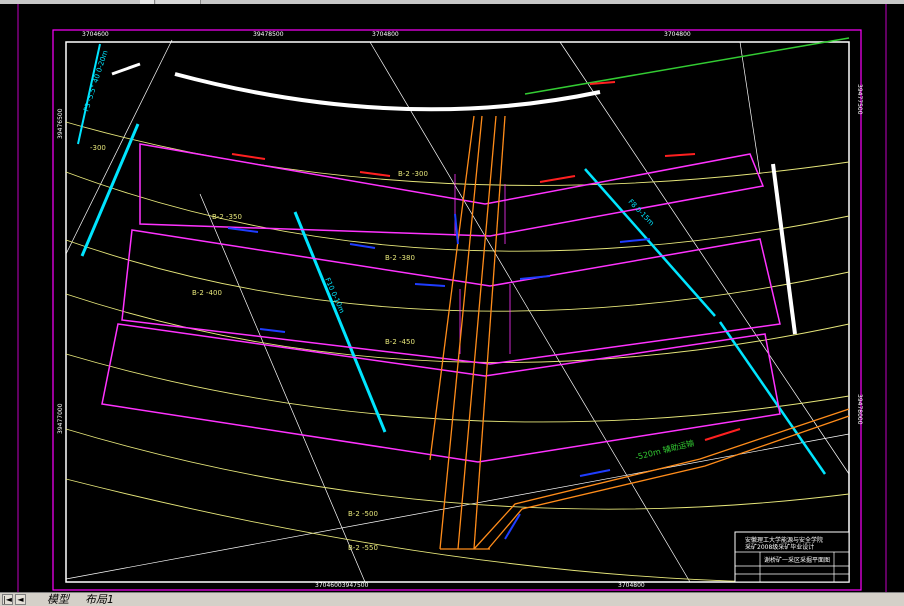  I want to click on roadway-label: -520m 辅助运输, so click(664, 450).